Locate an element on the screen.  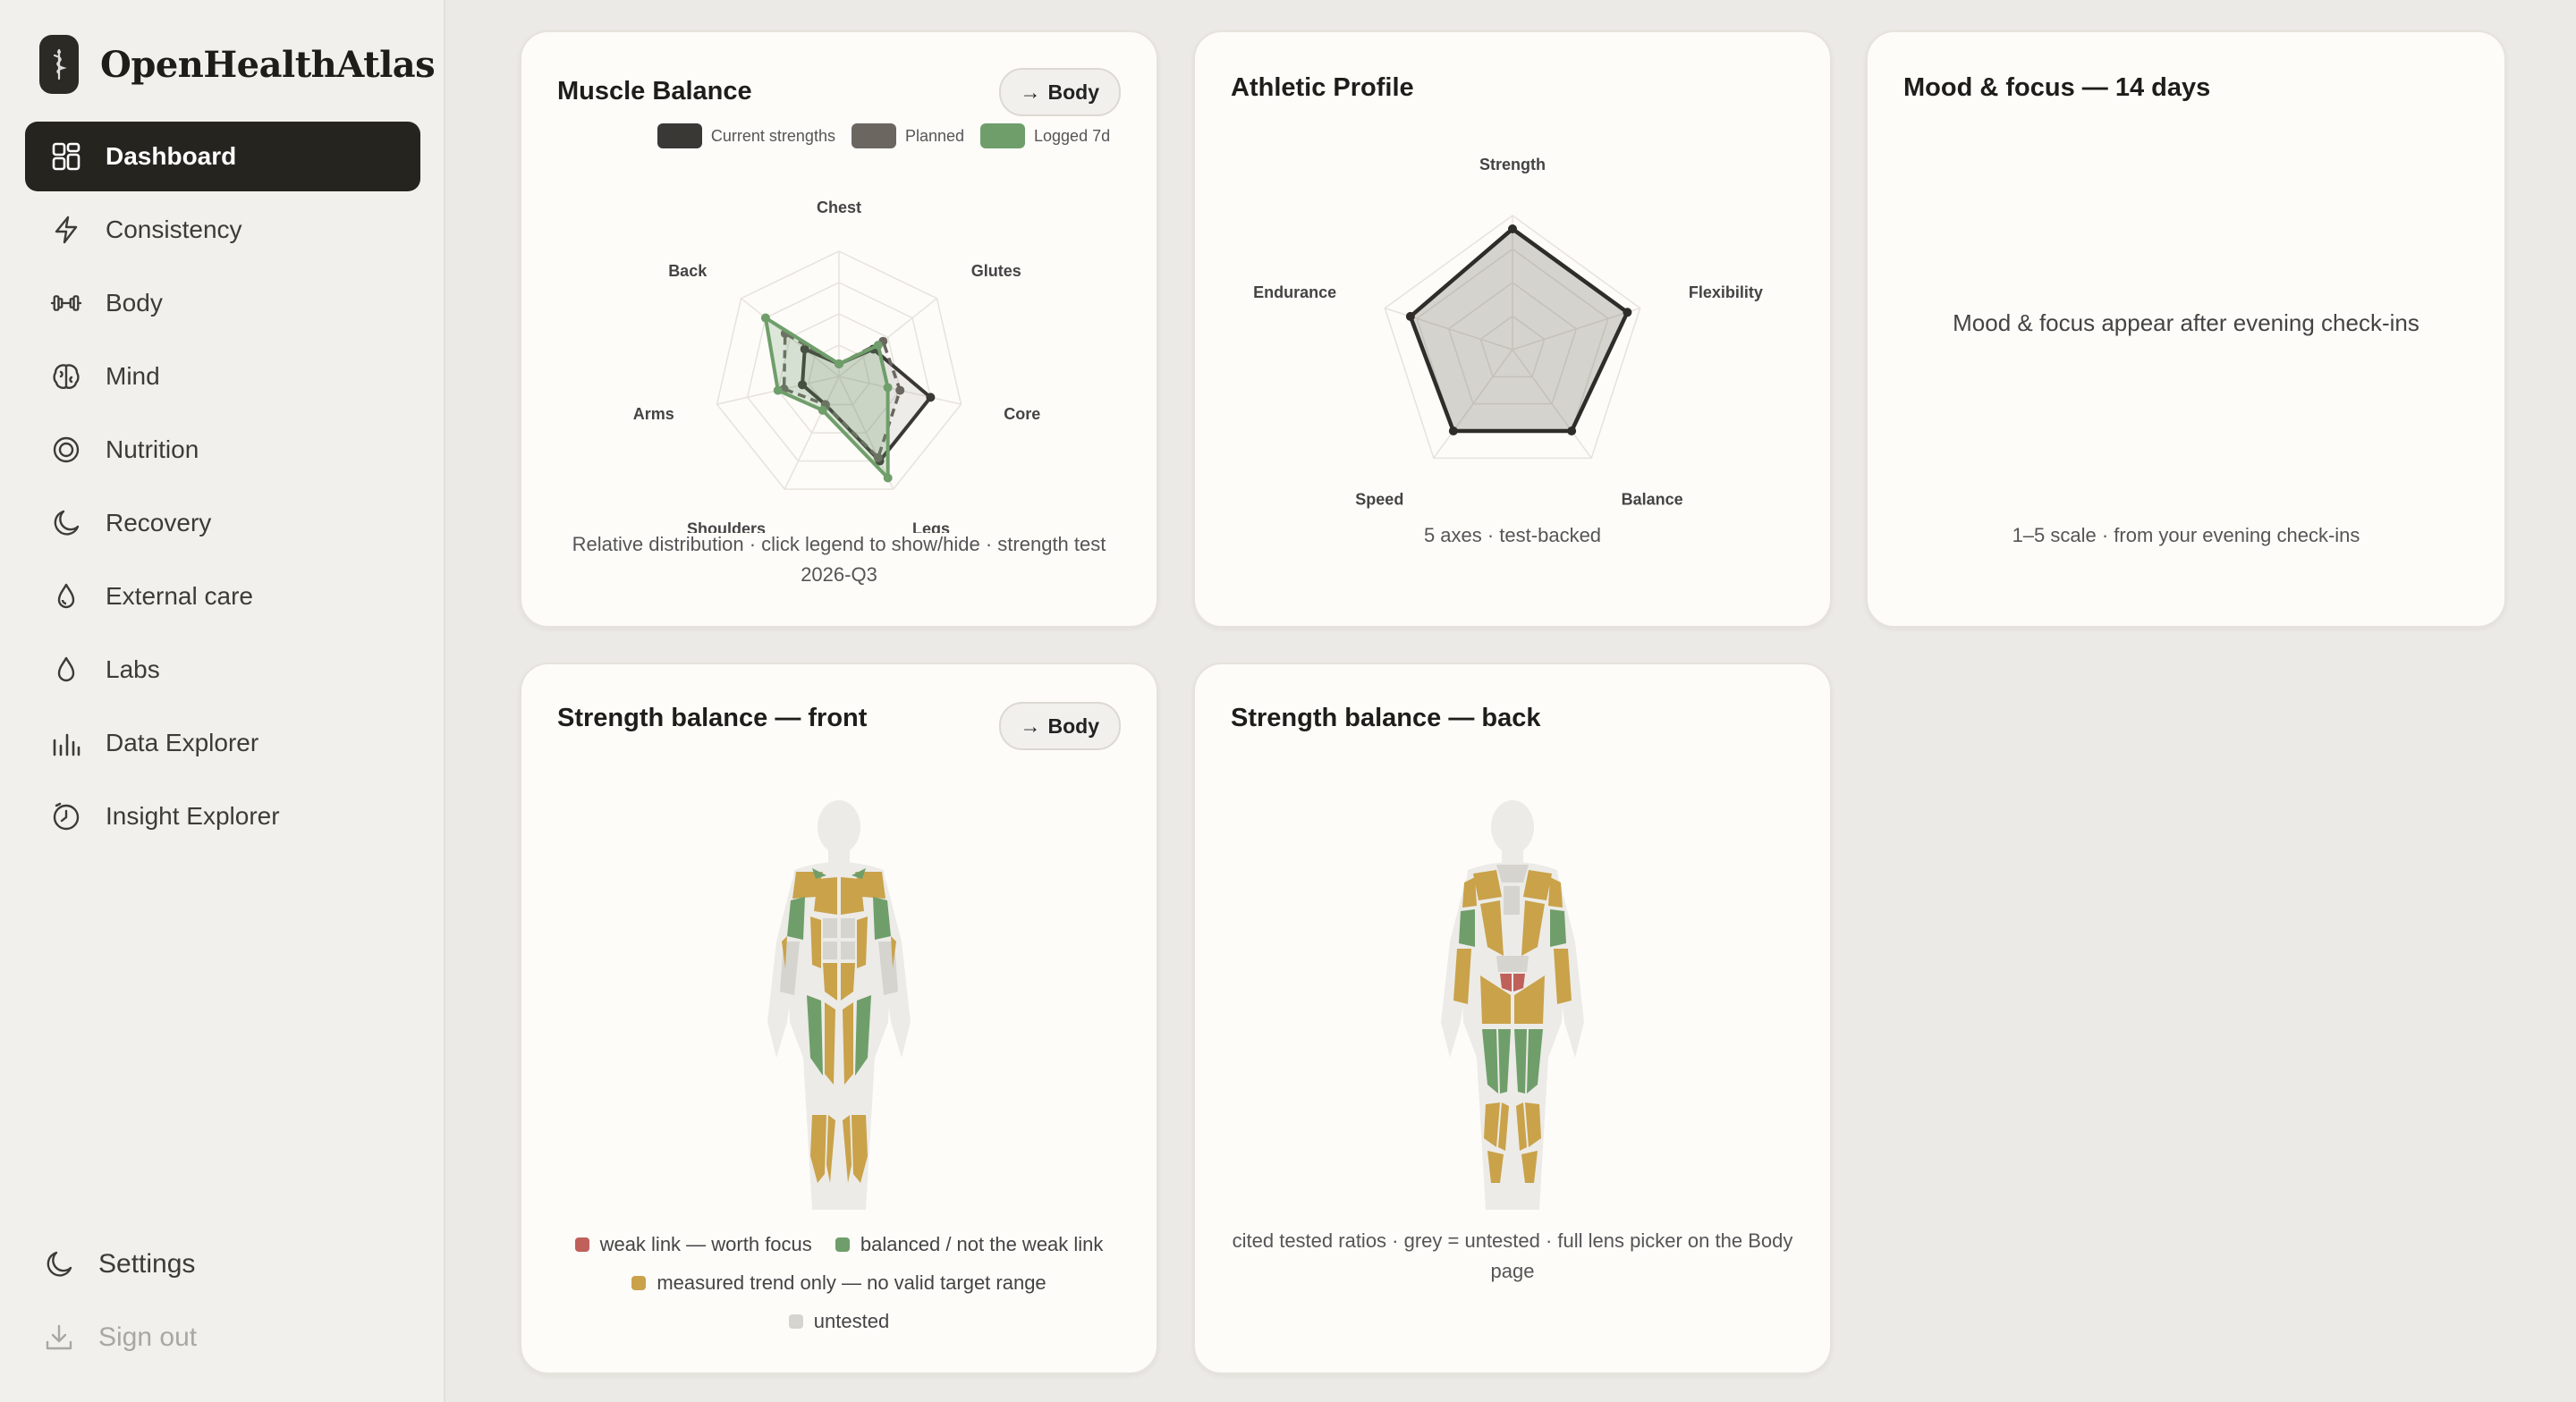
sidebar-item-external-care: External care is located at coordinates (222, 596).